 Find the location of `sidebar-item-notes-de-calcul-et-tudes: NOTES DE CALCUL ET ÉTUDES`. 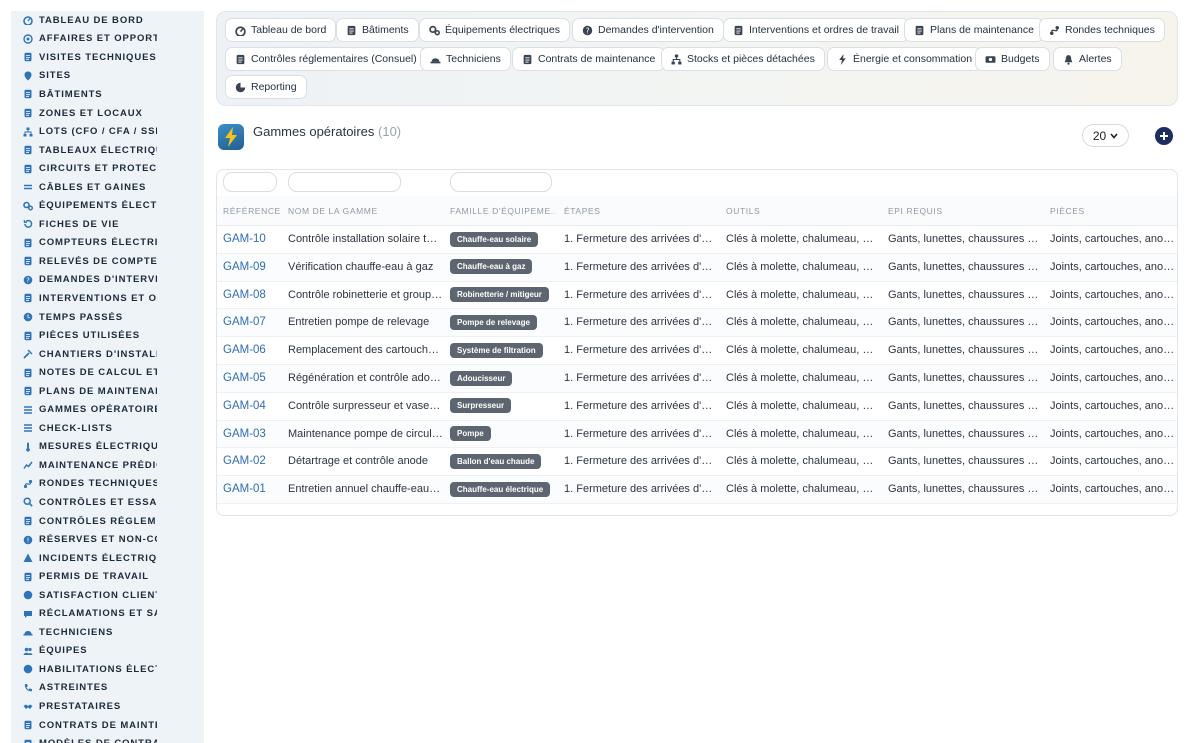

sidebar-item-notes-de-calcul-et-tudes: NOTES DE CALCUL ET ÉTUDES is located at coordinates (107, 372).